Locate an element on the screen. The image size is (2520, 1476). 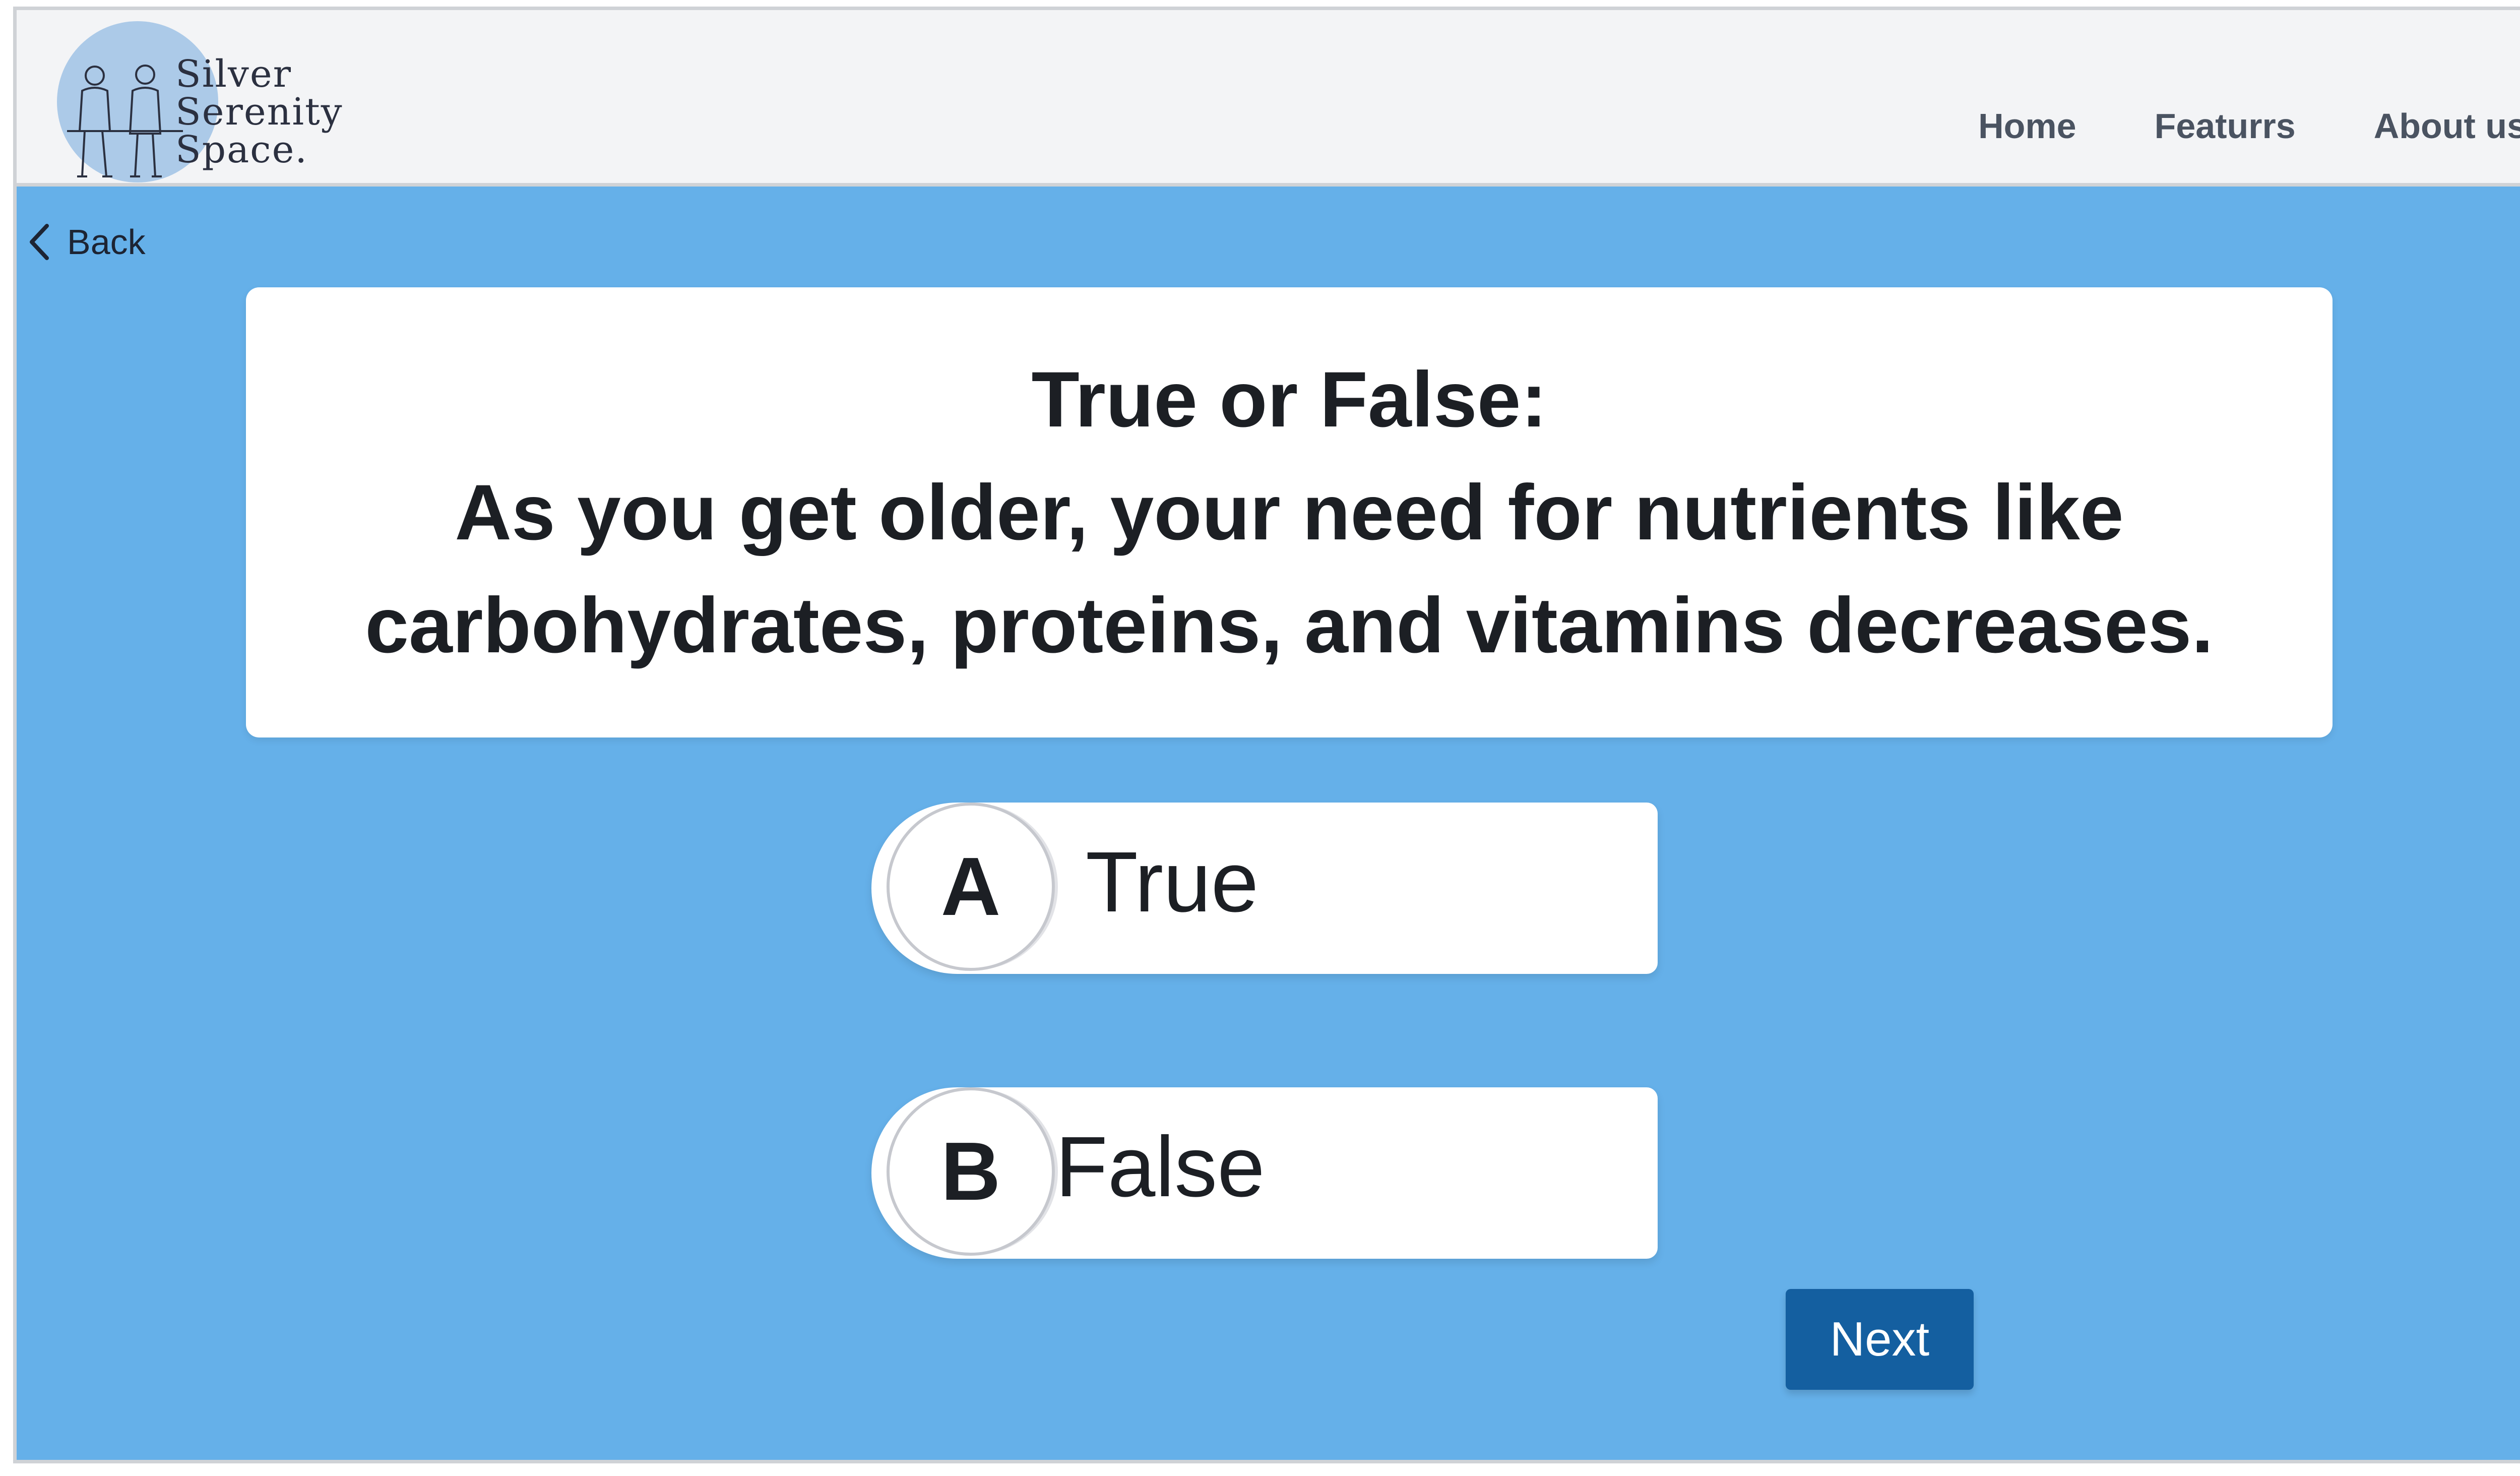
next-button: Next is located at coordinates (1880, 1339).